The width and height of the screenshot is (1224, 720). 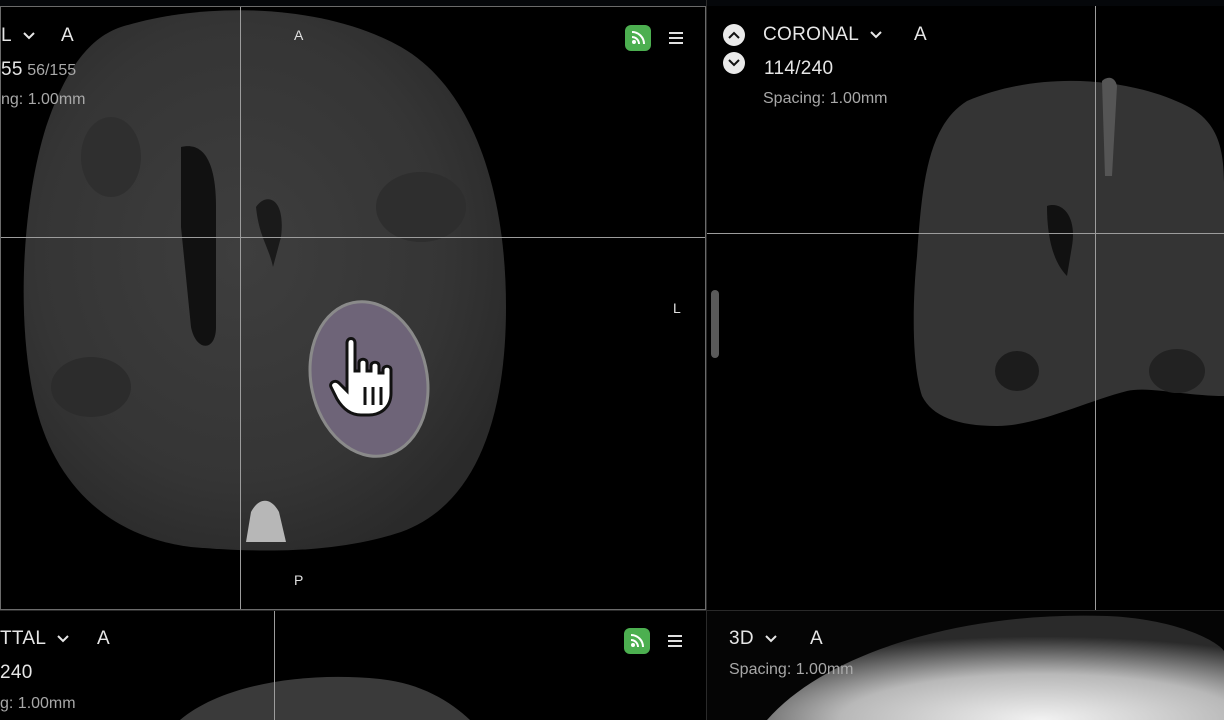 What do you see at coordinates (18, 36) in the screenshot?
I see `axial-view-selector: L` at bounding box center [18, 36].